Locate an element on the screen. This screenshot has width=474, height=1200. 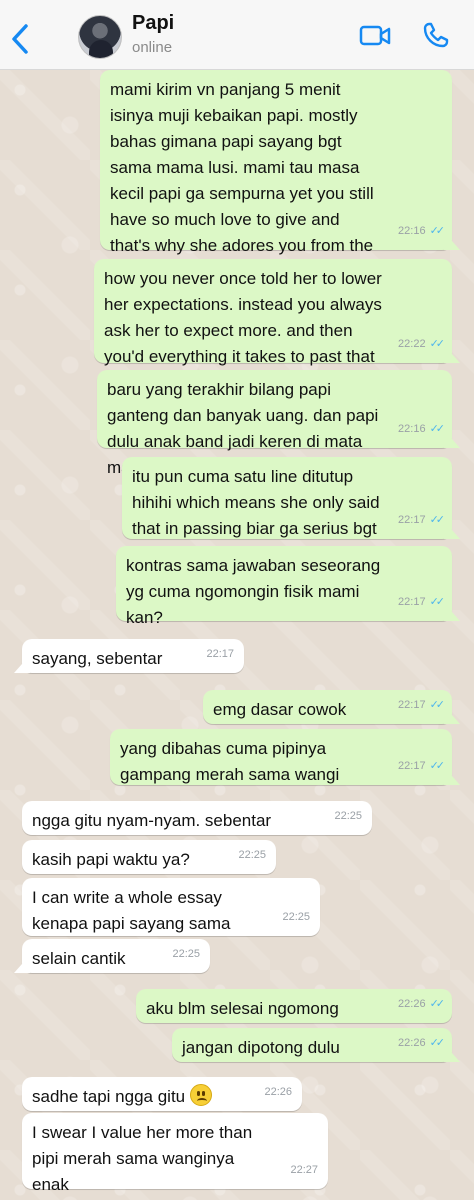
phone-call-icon is located at coordinates (436, 35).